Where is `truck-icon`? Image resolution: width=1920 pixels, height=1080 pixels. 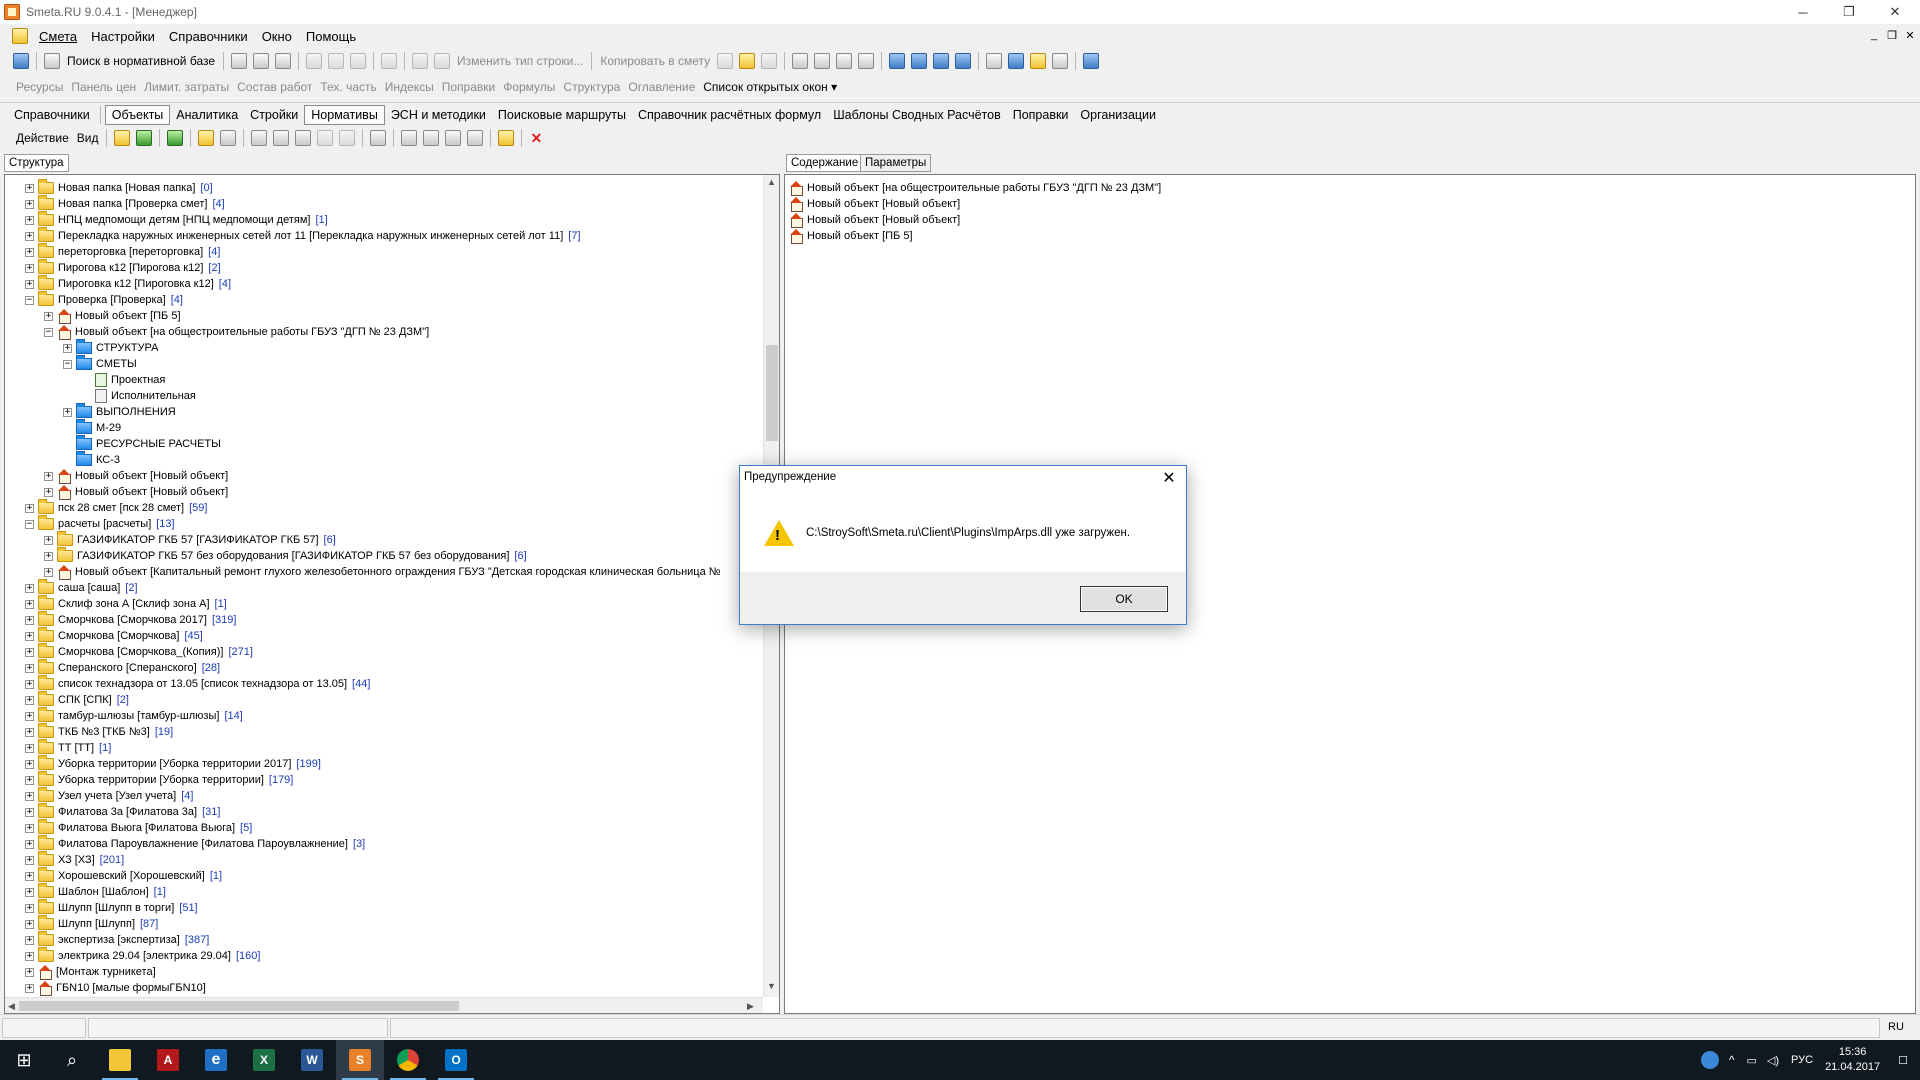 truck-icon is located at coordinates (420, 61).